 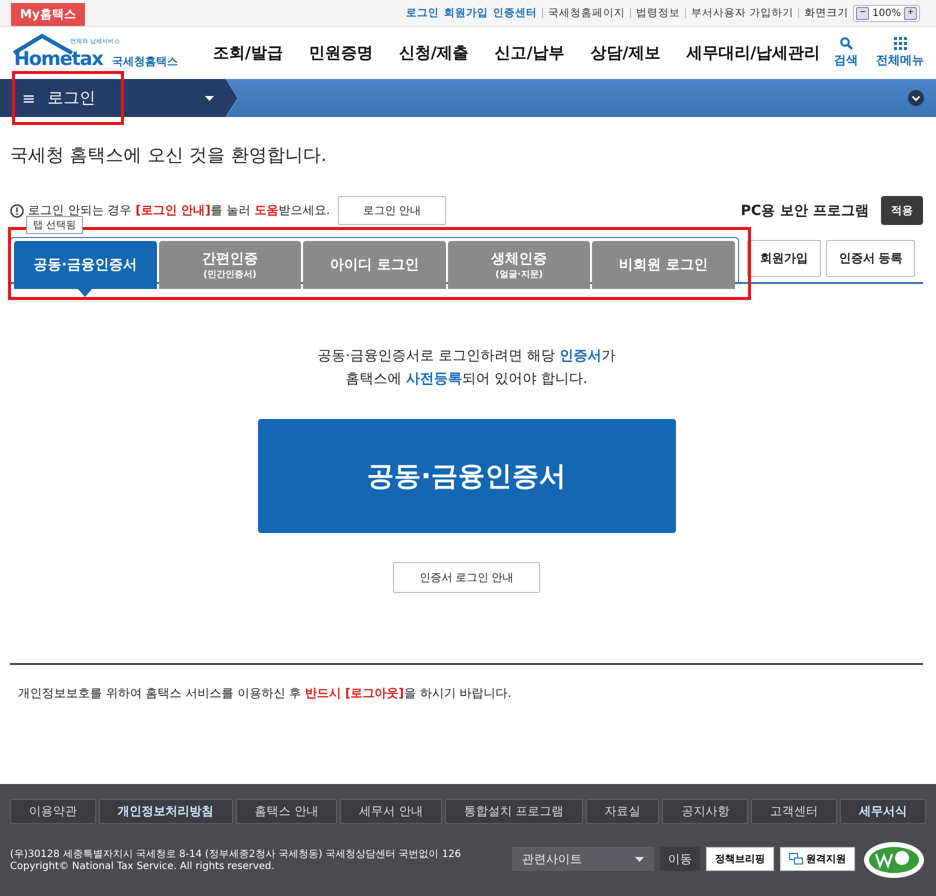 What do you see at coordinates (796, 859) in the screenshot?
I see `monitor-icon` at bounding box center [796, 859].